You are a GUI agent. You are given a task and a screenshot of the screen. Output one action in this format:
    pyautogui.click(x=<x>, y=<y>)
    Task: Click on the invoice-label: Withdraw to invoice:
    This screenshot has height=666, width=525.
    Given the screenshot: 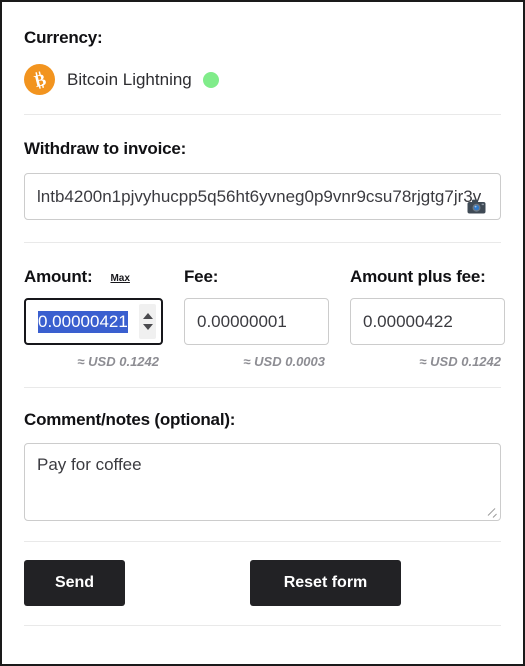 What is the action you would take?
    pyautogui.click(x=105, y=148)
    